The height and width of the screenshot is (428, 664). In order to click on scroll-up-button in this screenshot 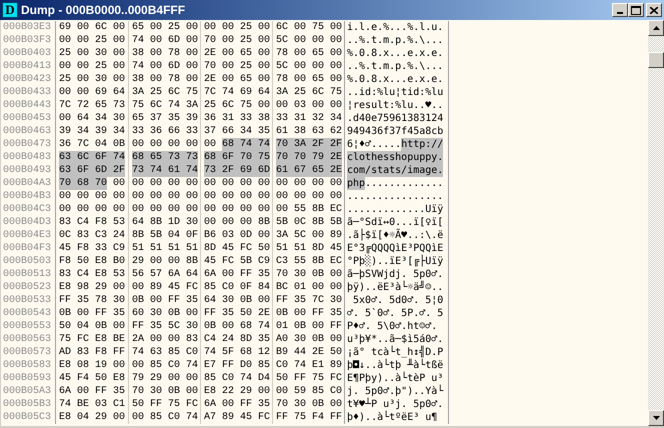, I will do `click(656, 28)`.